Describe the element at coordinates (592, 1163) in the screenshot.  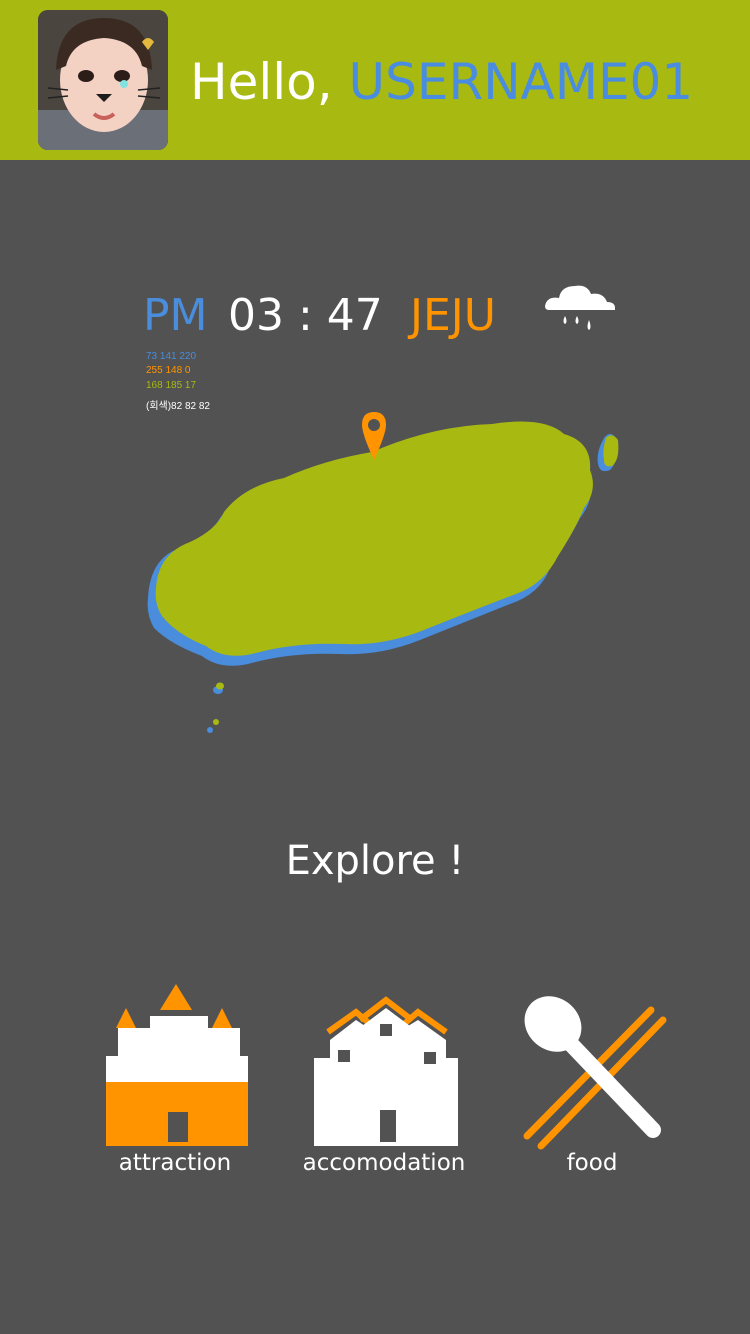
I see `category-label-food: food` at that location.